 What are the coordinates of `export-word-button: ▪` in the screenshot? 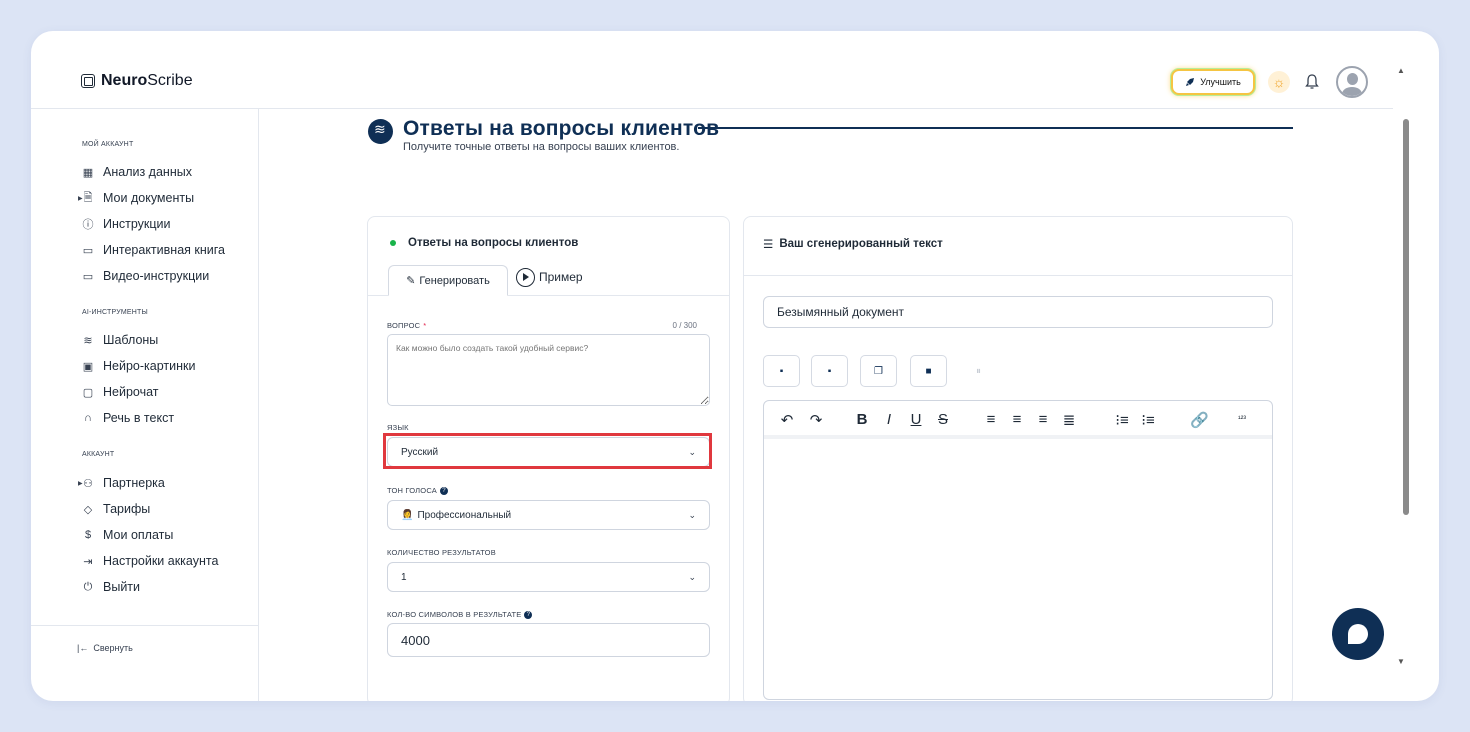 It's located at (781, 371).